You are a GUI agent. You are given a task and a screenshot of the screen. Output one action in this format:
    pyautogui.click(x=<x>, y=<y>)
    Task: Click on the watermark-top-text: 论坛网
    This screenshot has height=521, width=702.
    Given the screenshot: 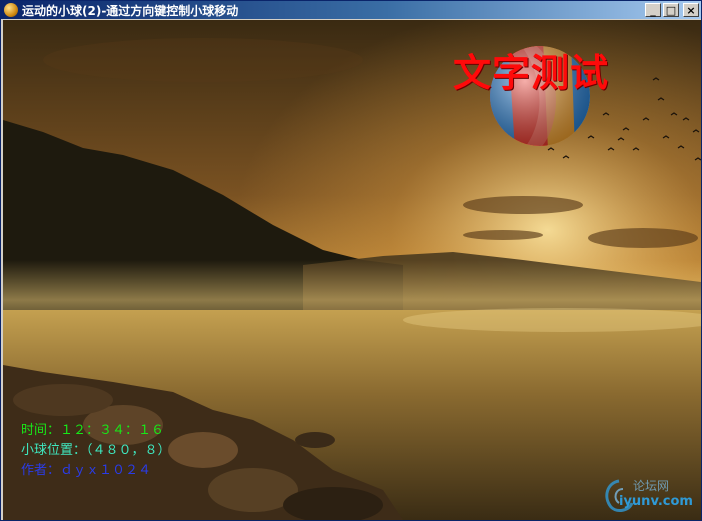 What is the action you would take?
    pyautogui.click(x=651, y=486)
    